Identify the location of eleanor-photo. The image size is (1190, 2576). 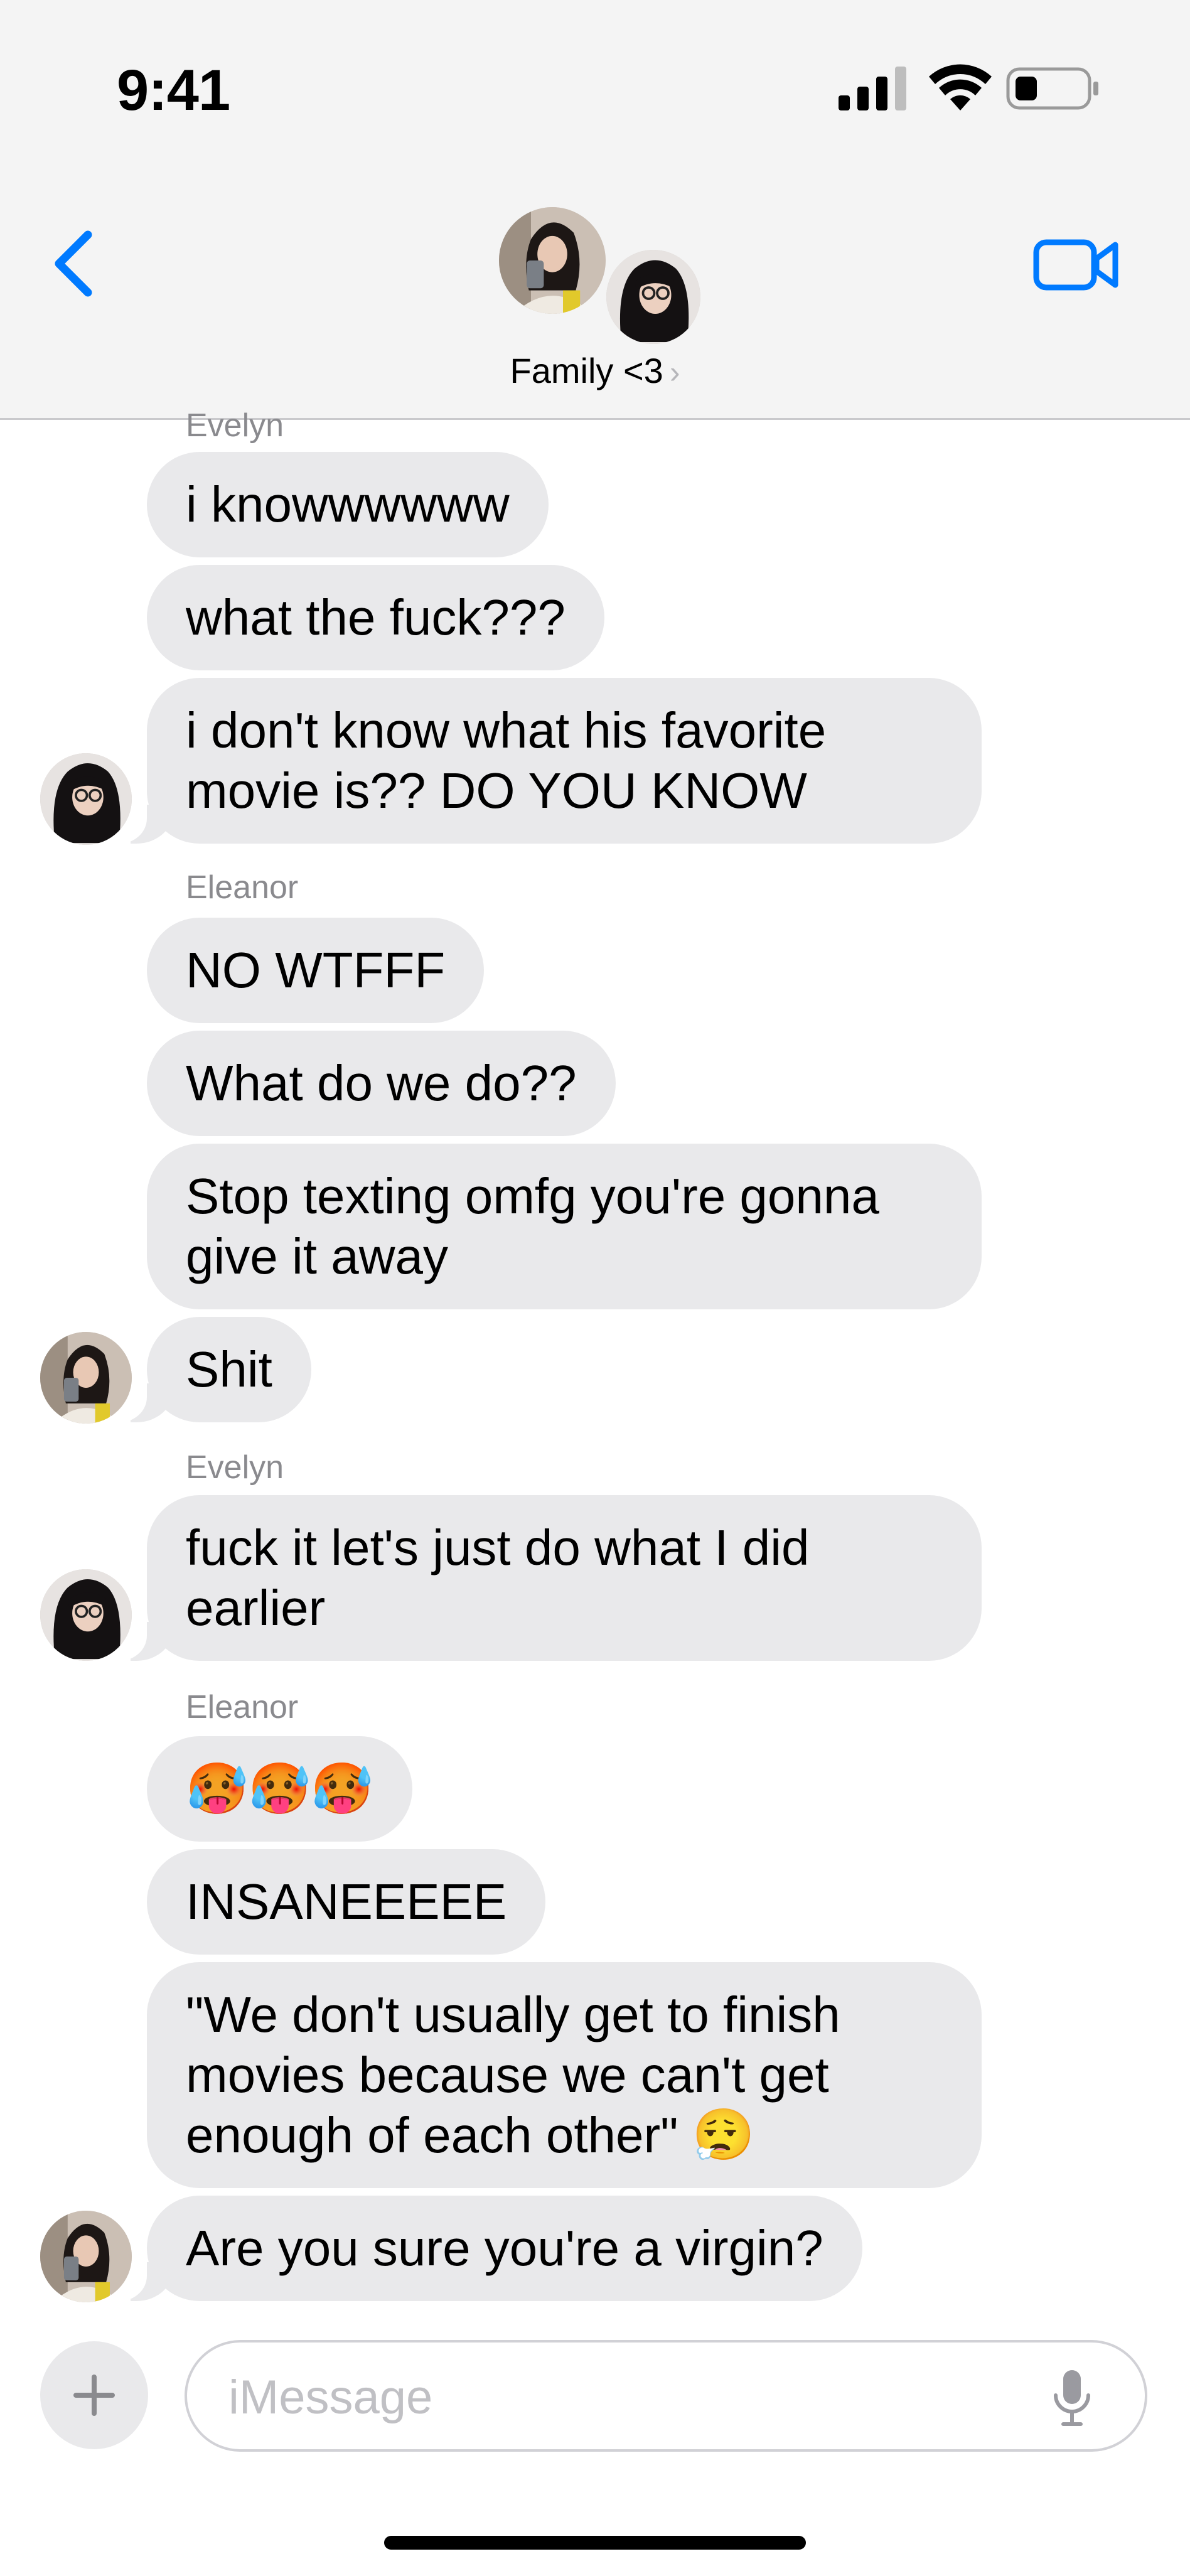
(552, 260).